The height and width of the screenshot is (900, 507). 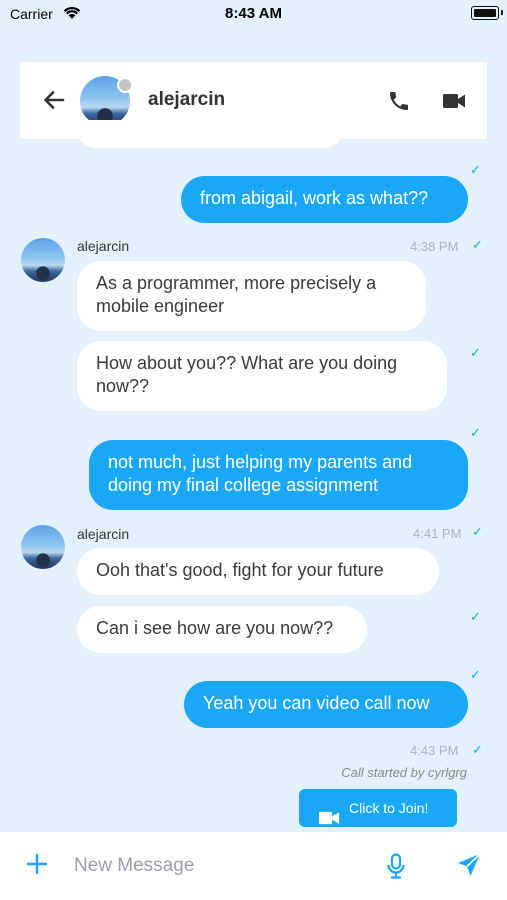 I want to click on join-call-label: Click to Join!, so click(x=389, y=808).